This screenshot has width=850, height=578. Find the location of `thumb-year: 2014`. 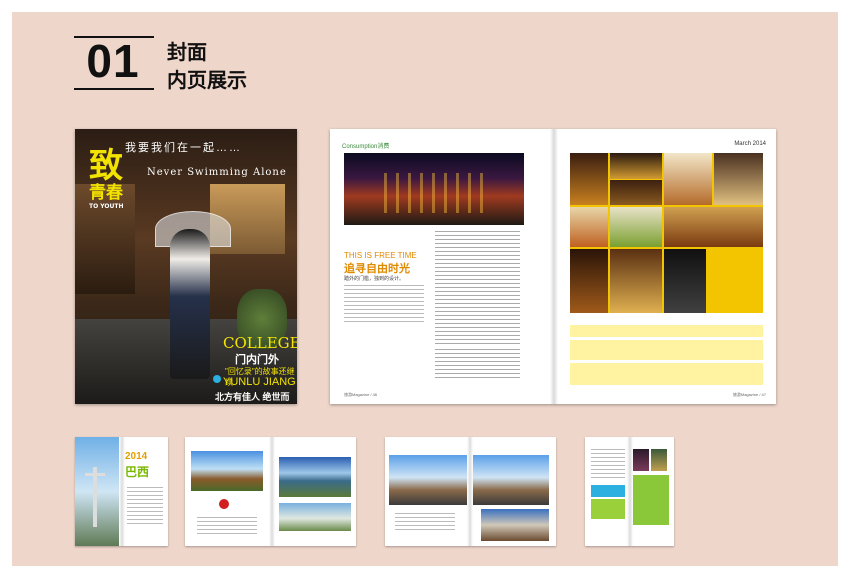

thumb-year: 2014 is located at coordinates (136, 456).